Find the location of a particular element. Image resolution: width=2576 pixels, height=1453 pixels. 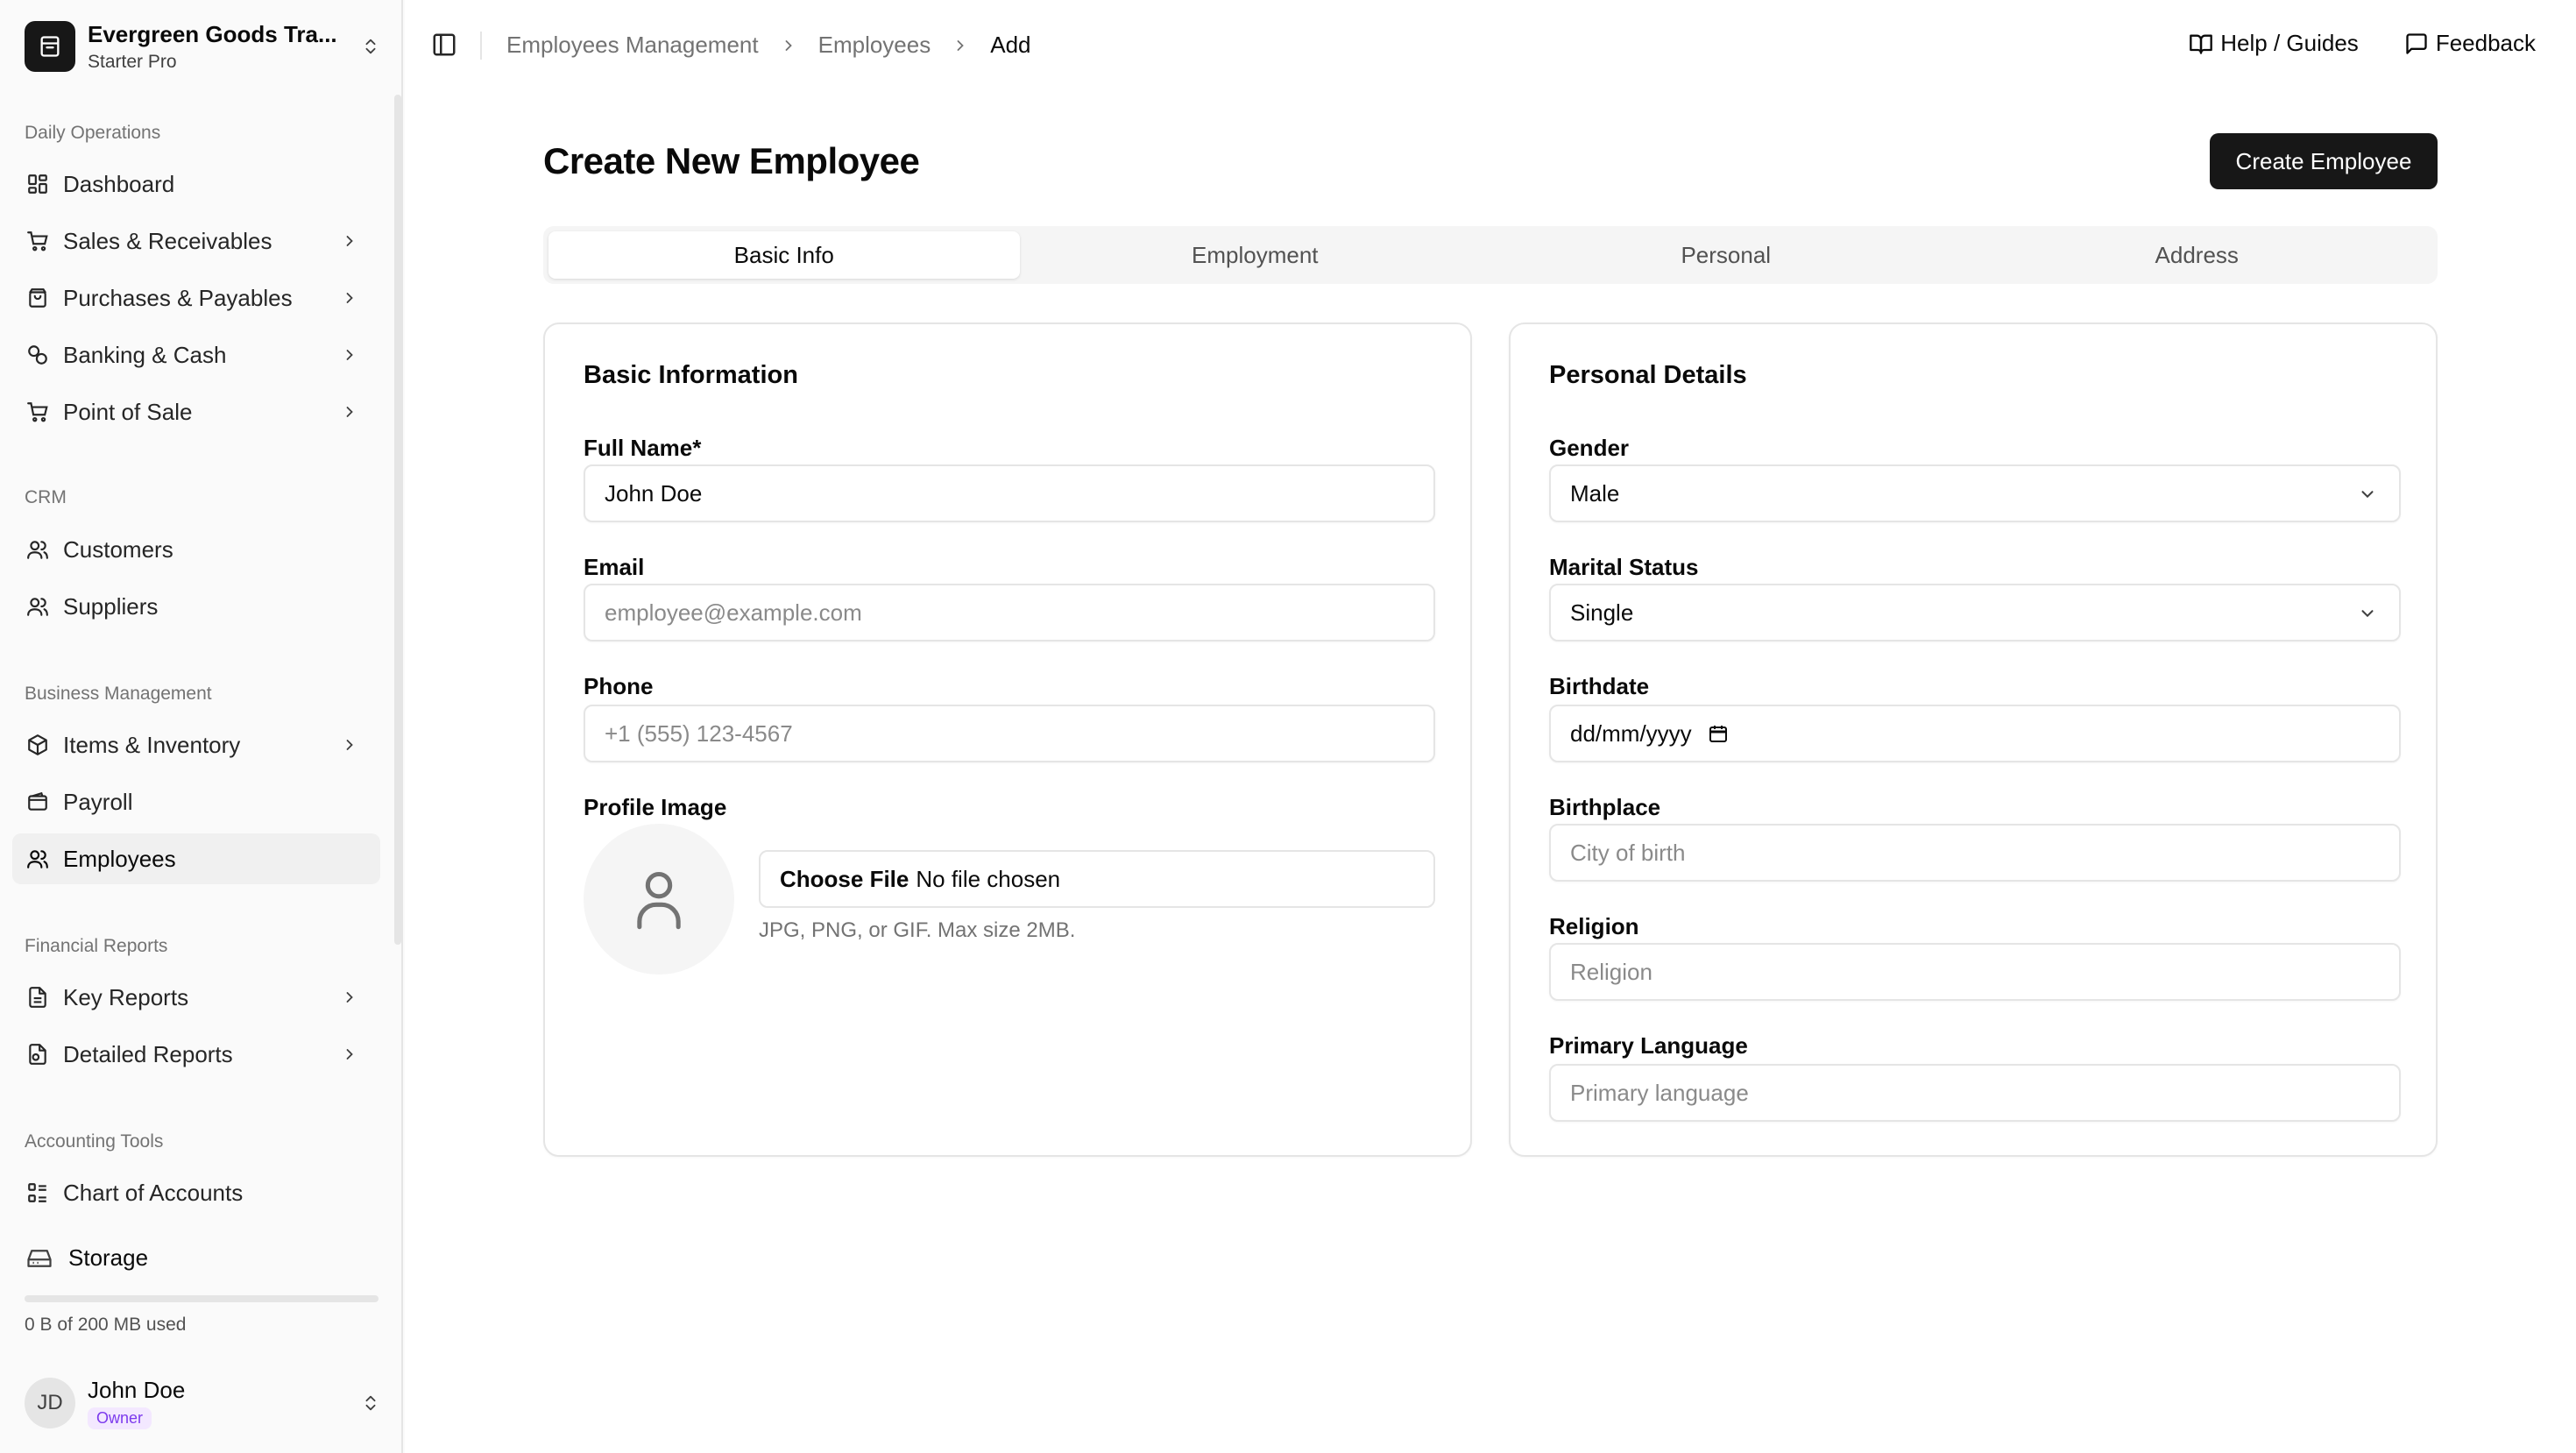

sidebar-item-label: Suppliers is located at coordinates (111, 606).